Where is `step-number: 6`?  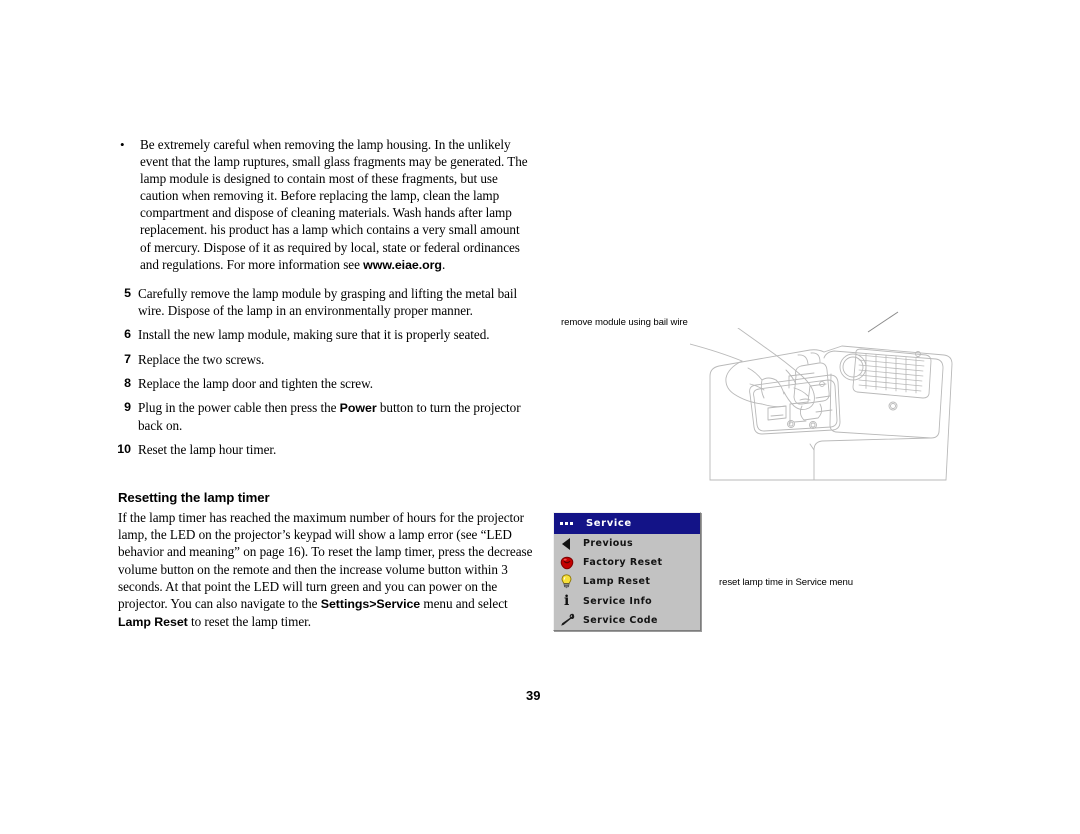
step-number: 6 is located at coordinates (127, 334).